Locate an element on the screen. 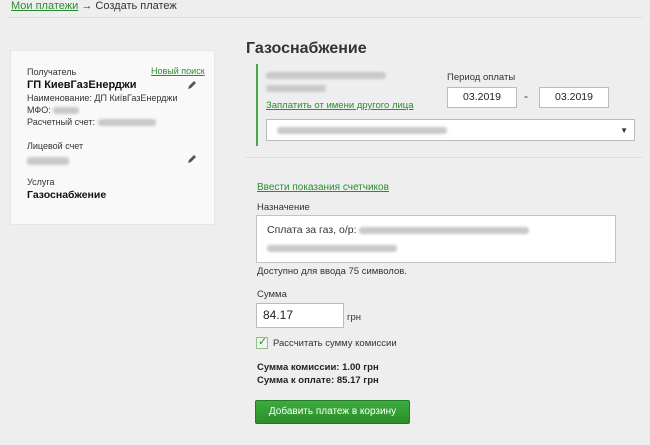 This screenshot has height=445, width=650. mfo-value-redacted is located at coordinates (66, 111).